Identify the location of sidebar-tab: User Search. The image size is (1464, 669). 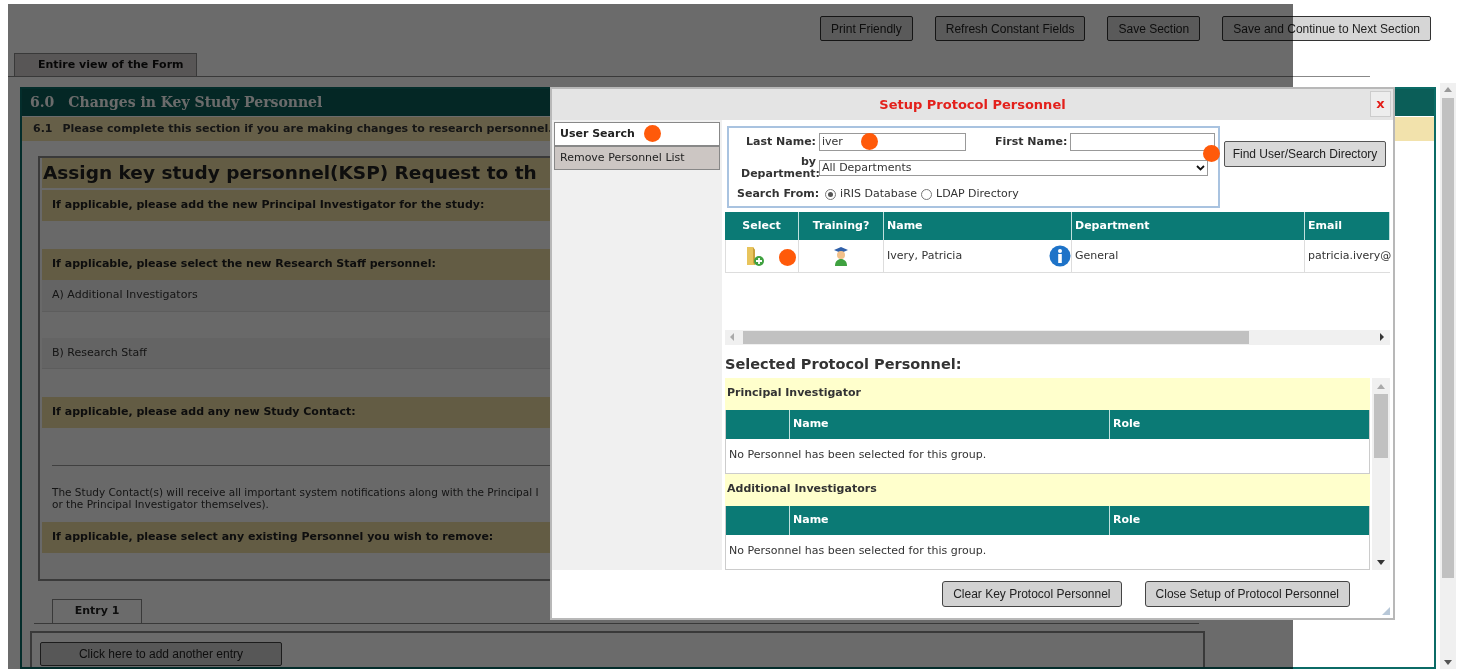
(637, 134).